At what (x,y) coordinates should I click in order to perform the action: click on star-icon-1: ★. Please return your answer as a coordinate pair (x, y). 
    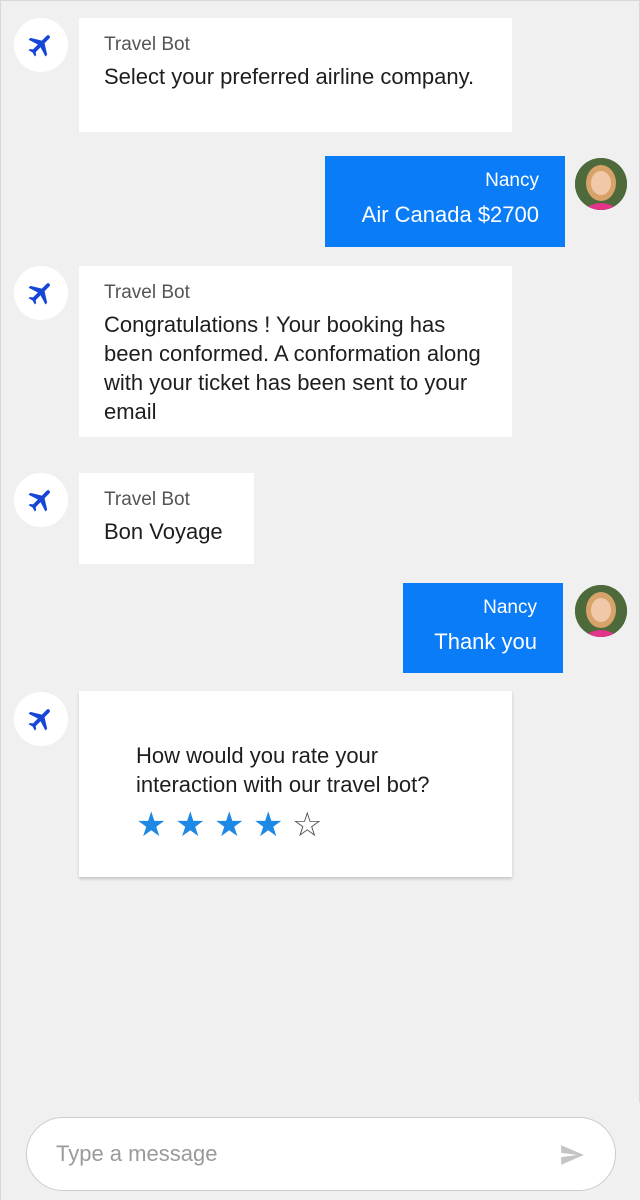
    Looking at the image, I should click on (154, 825).